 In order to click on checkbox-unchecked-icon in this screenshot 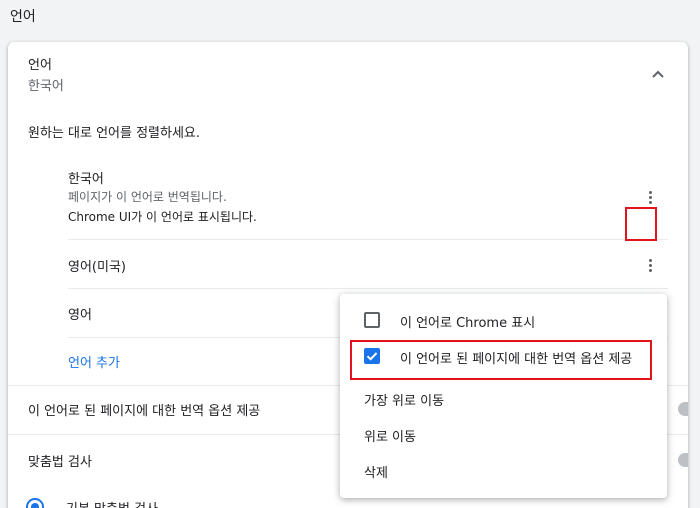, I will do `click(372, 320)`.